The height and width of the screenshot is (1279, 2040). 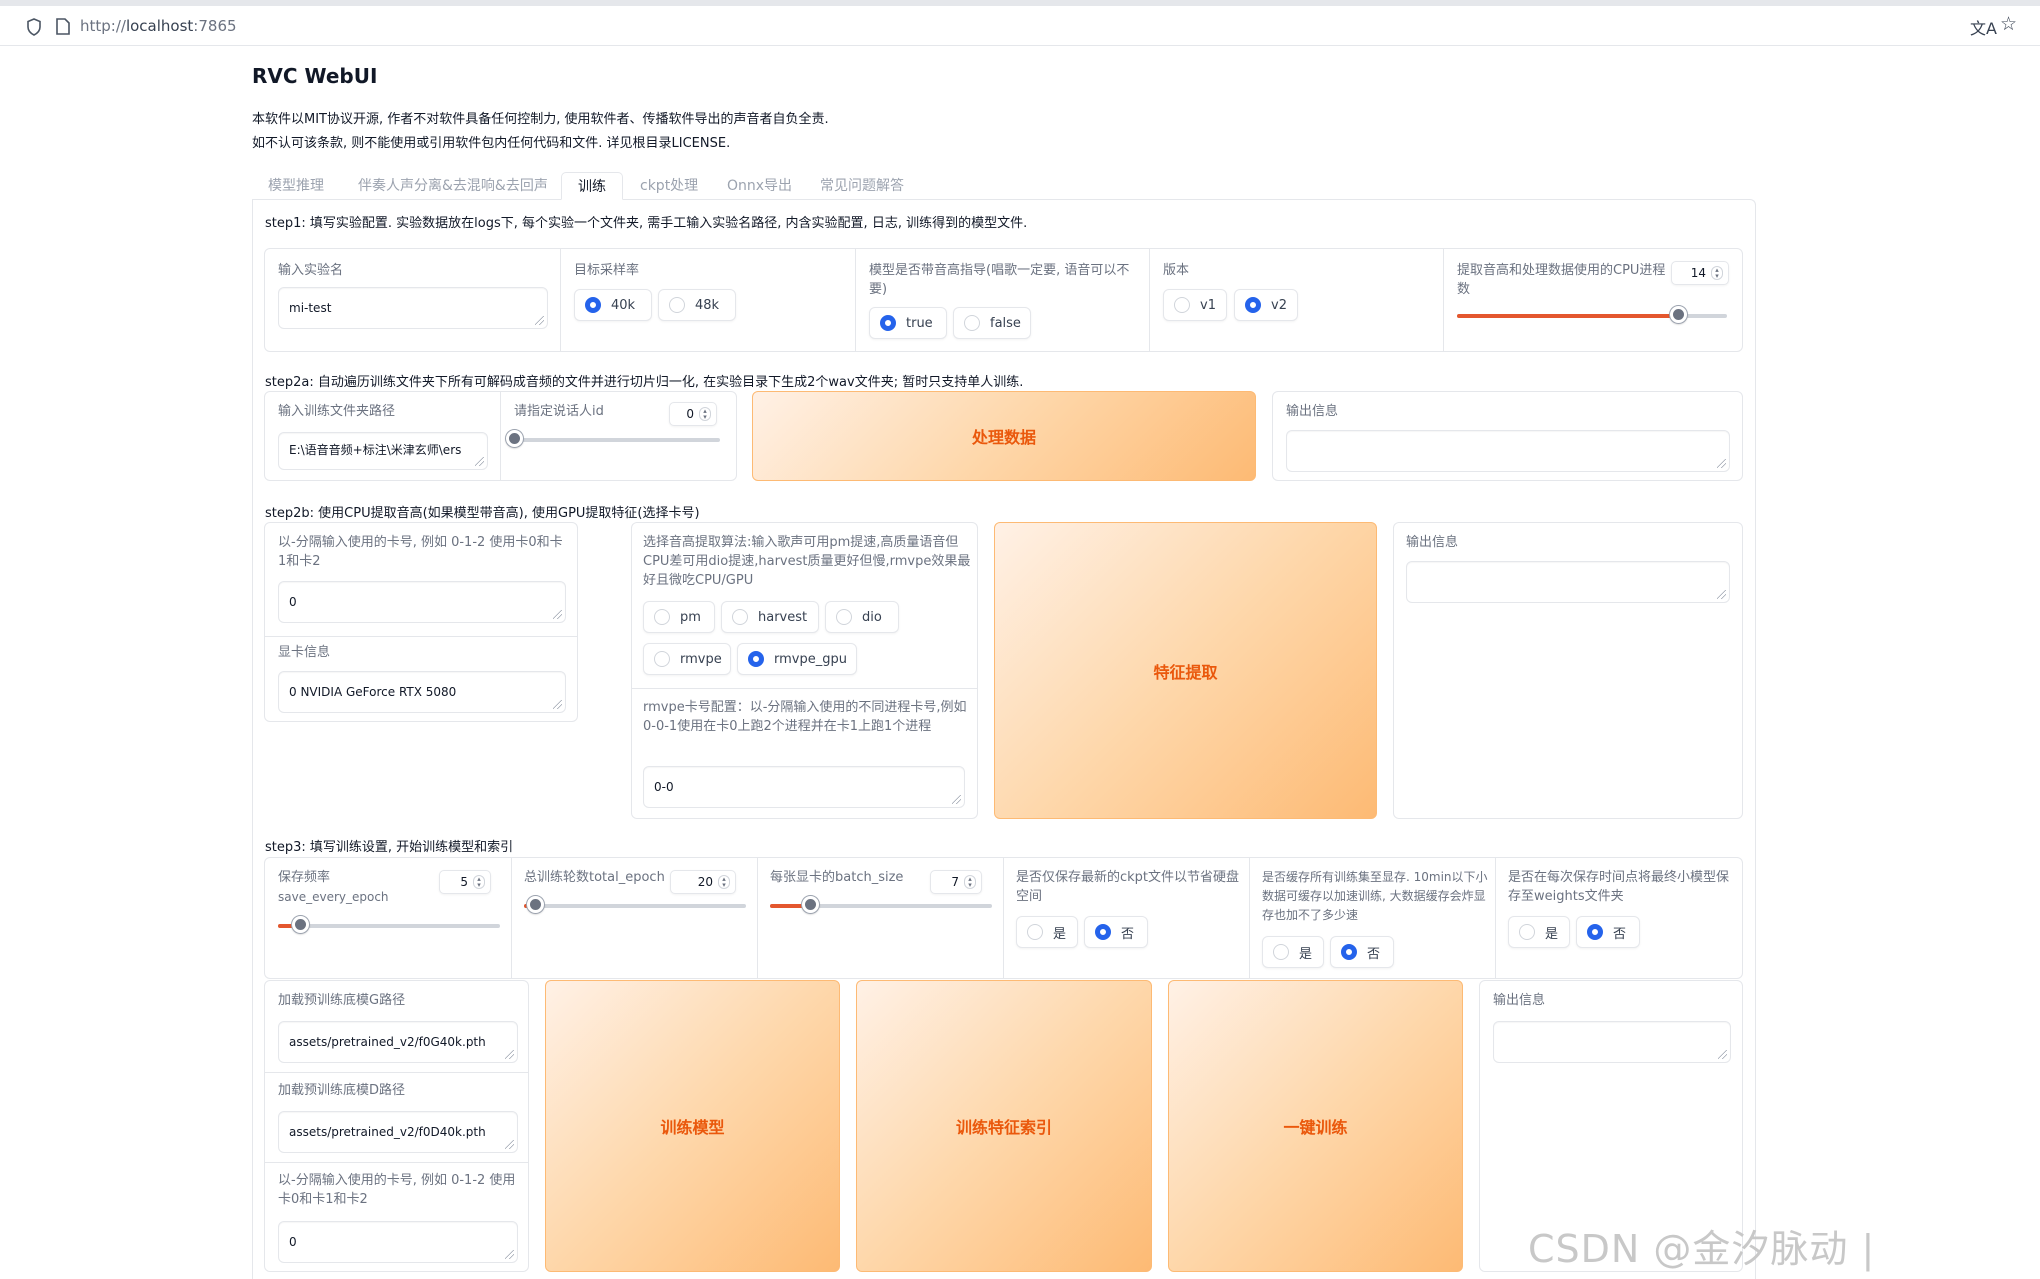 What do you see at coordinates (1539, 932) in the screenshot?
I see `radio-weights-yes: 是` at bounding box center [1539, 932].